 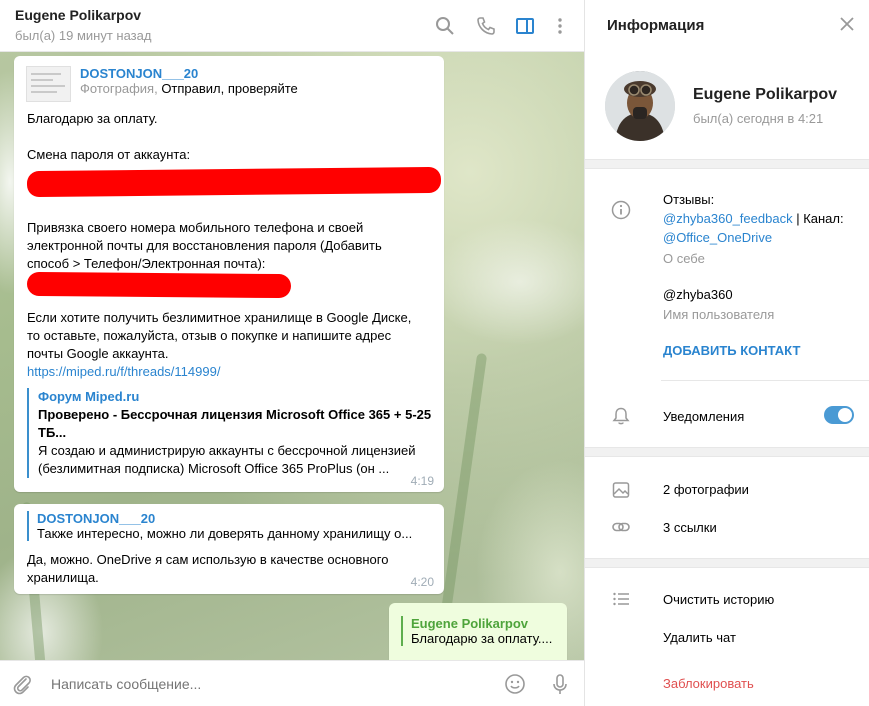 I want to click on add-contact-button: ДОБАВИТЬ КОНТАКТ, so click(x=731, y=350).